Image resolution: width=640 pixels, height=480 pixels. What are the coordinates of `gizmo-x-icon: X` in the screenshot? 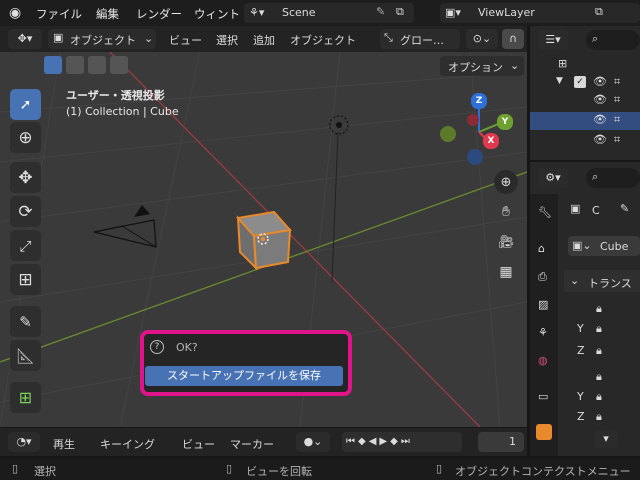 It's located at (491, 141).